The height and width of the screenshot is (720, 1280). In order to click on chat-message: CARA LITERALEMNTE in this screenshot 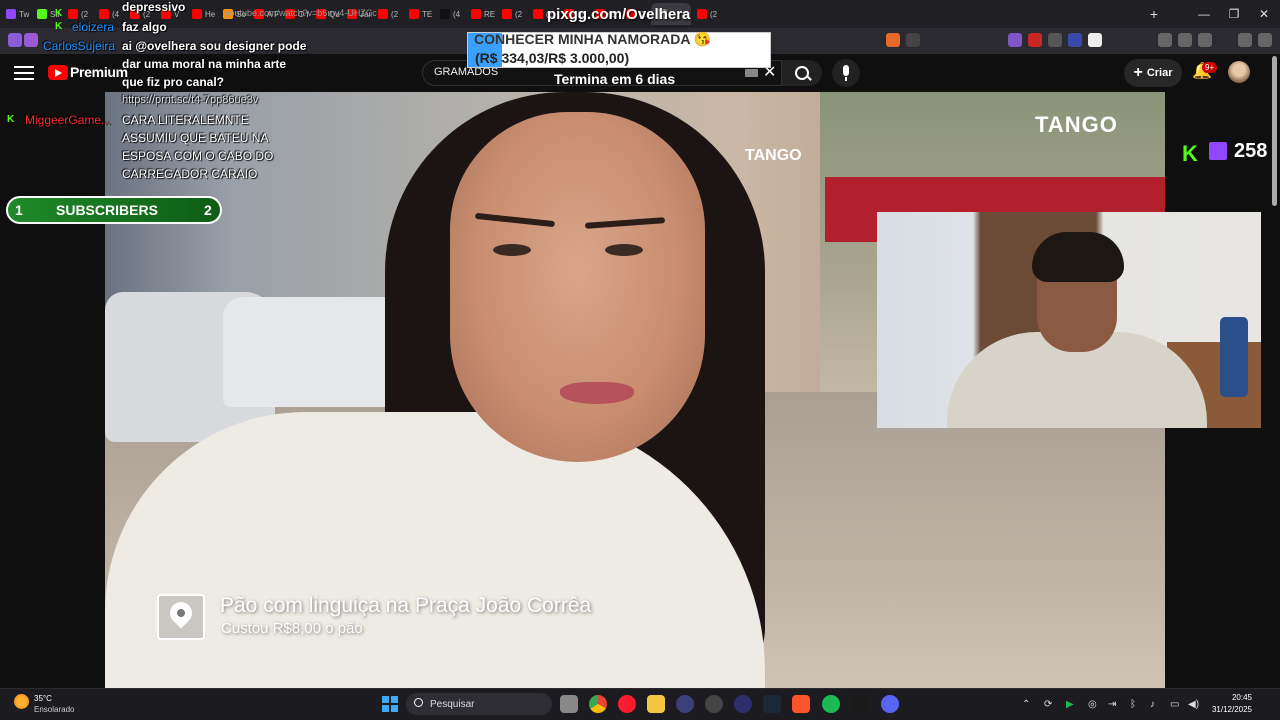, I will do `click(185, 120)`.